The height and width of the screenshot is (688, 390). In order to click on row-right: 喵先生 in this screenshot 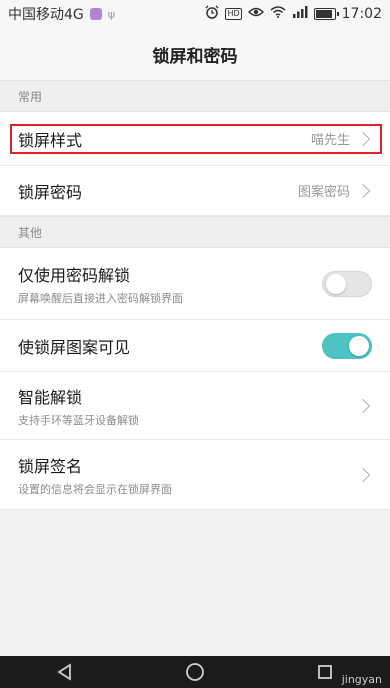, I will do `click(341, 138)`.